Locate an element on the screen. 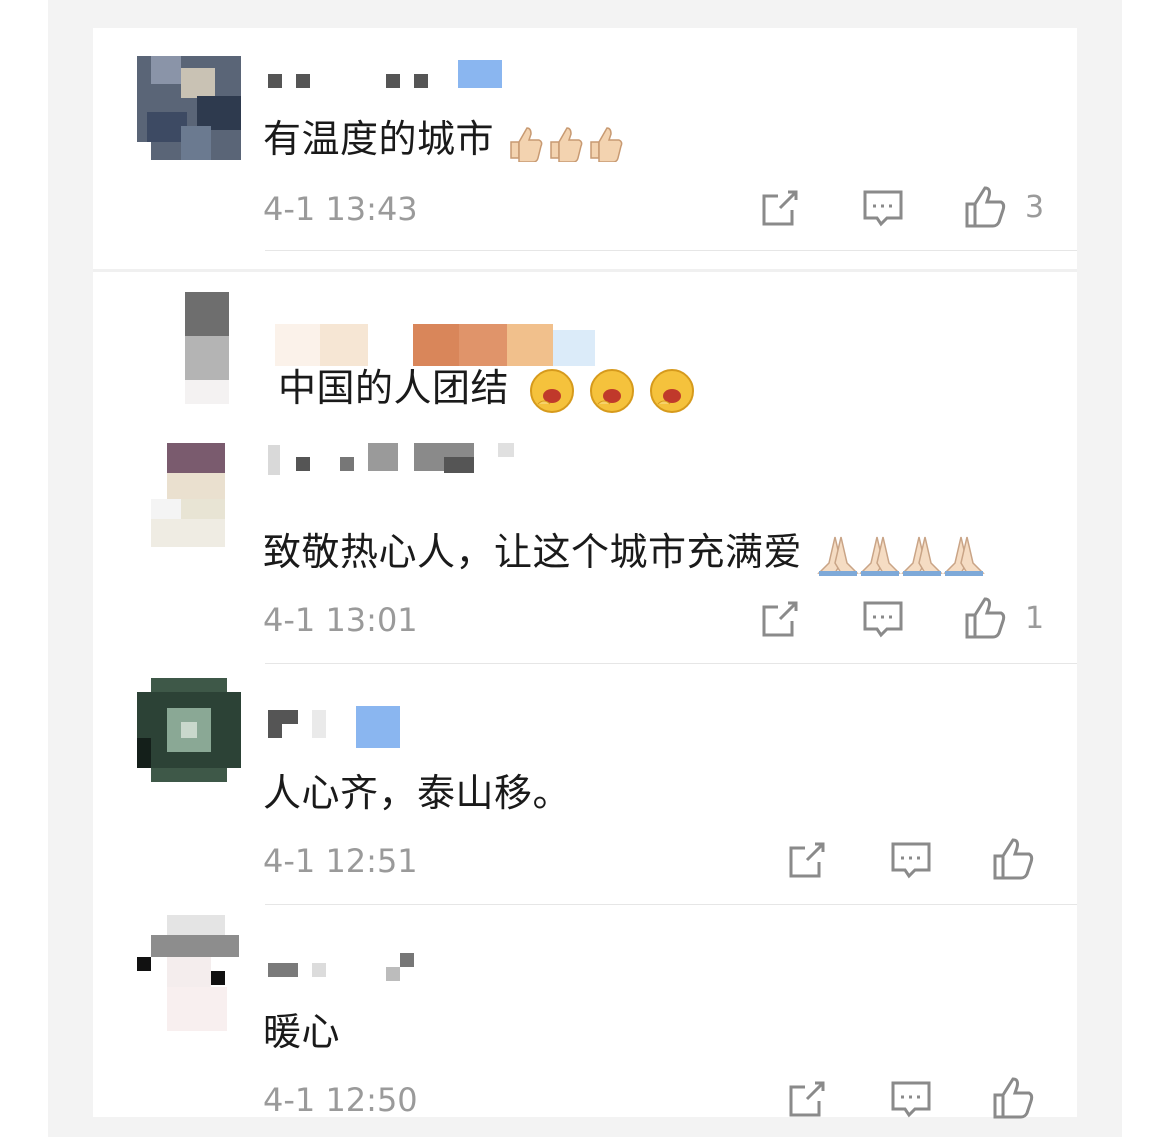 The image size is (1170, 1137). comment-time: 4-1 13:43 is located at coordinates (340, 209).